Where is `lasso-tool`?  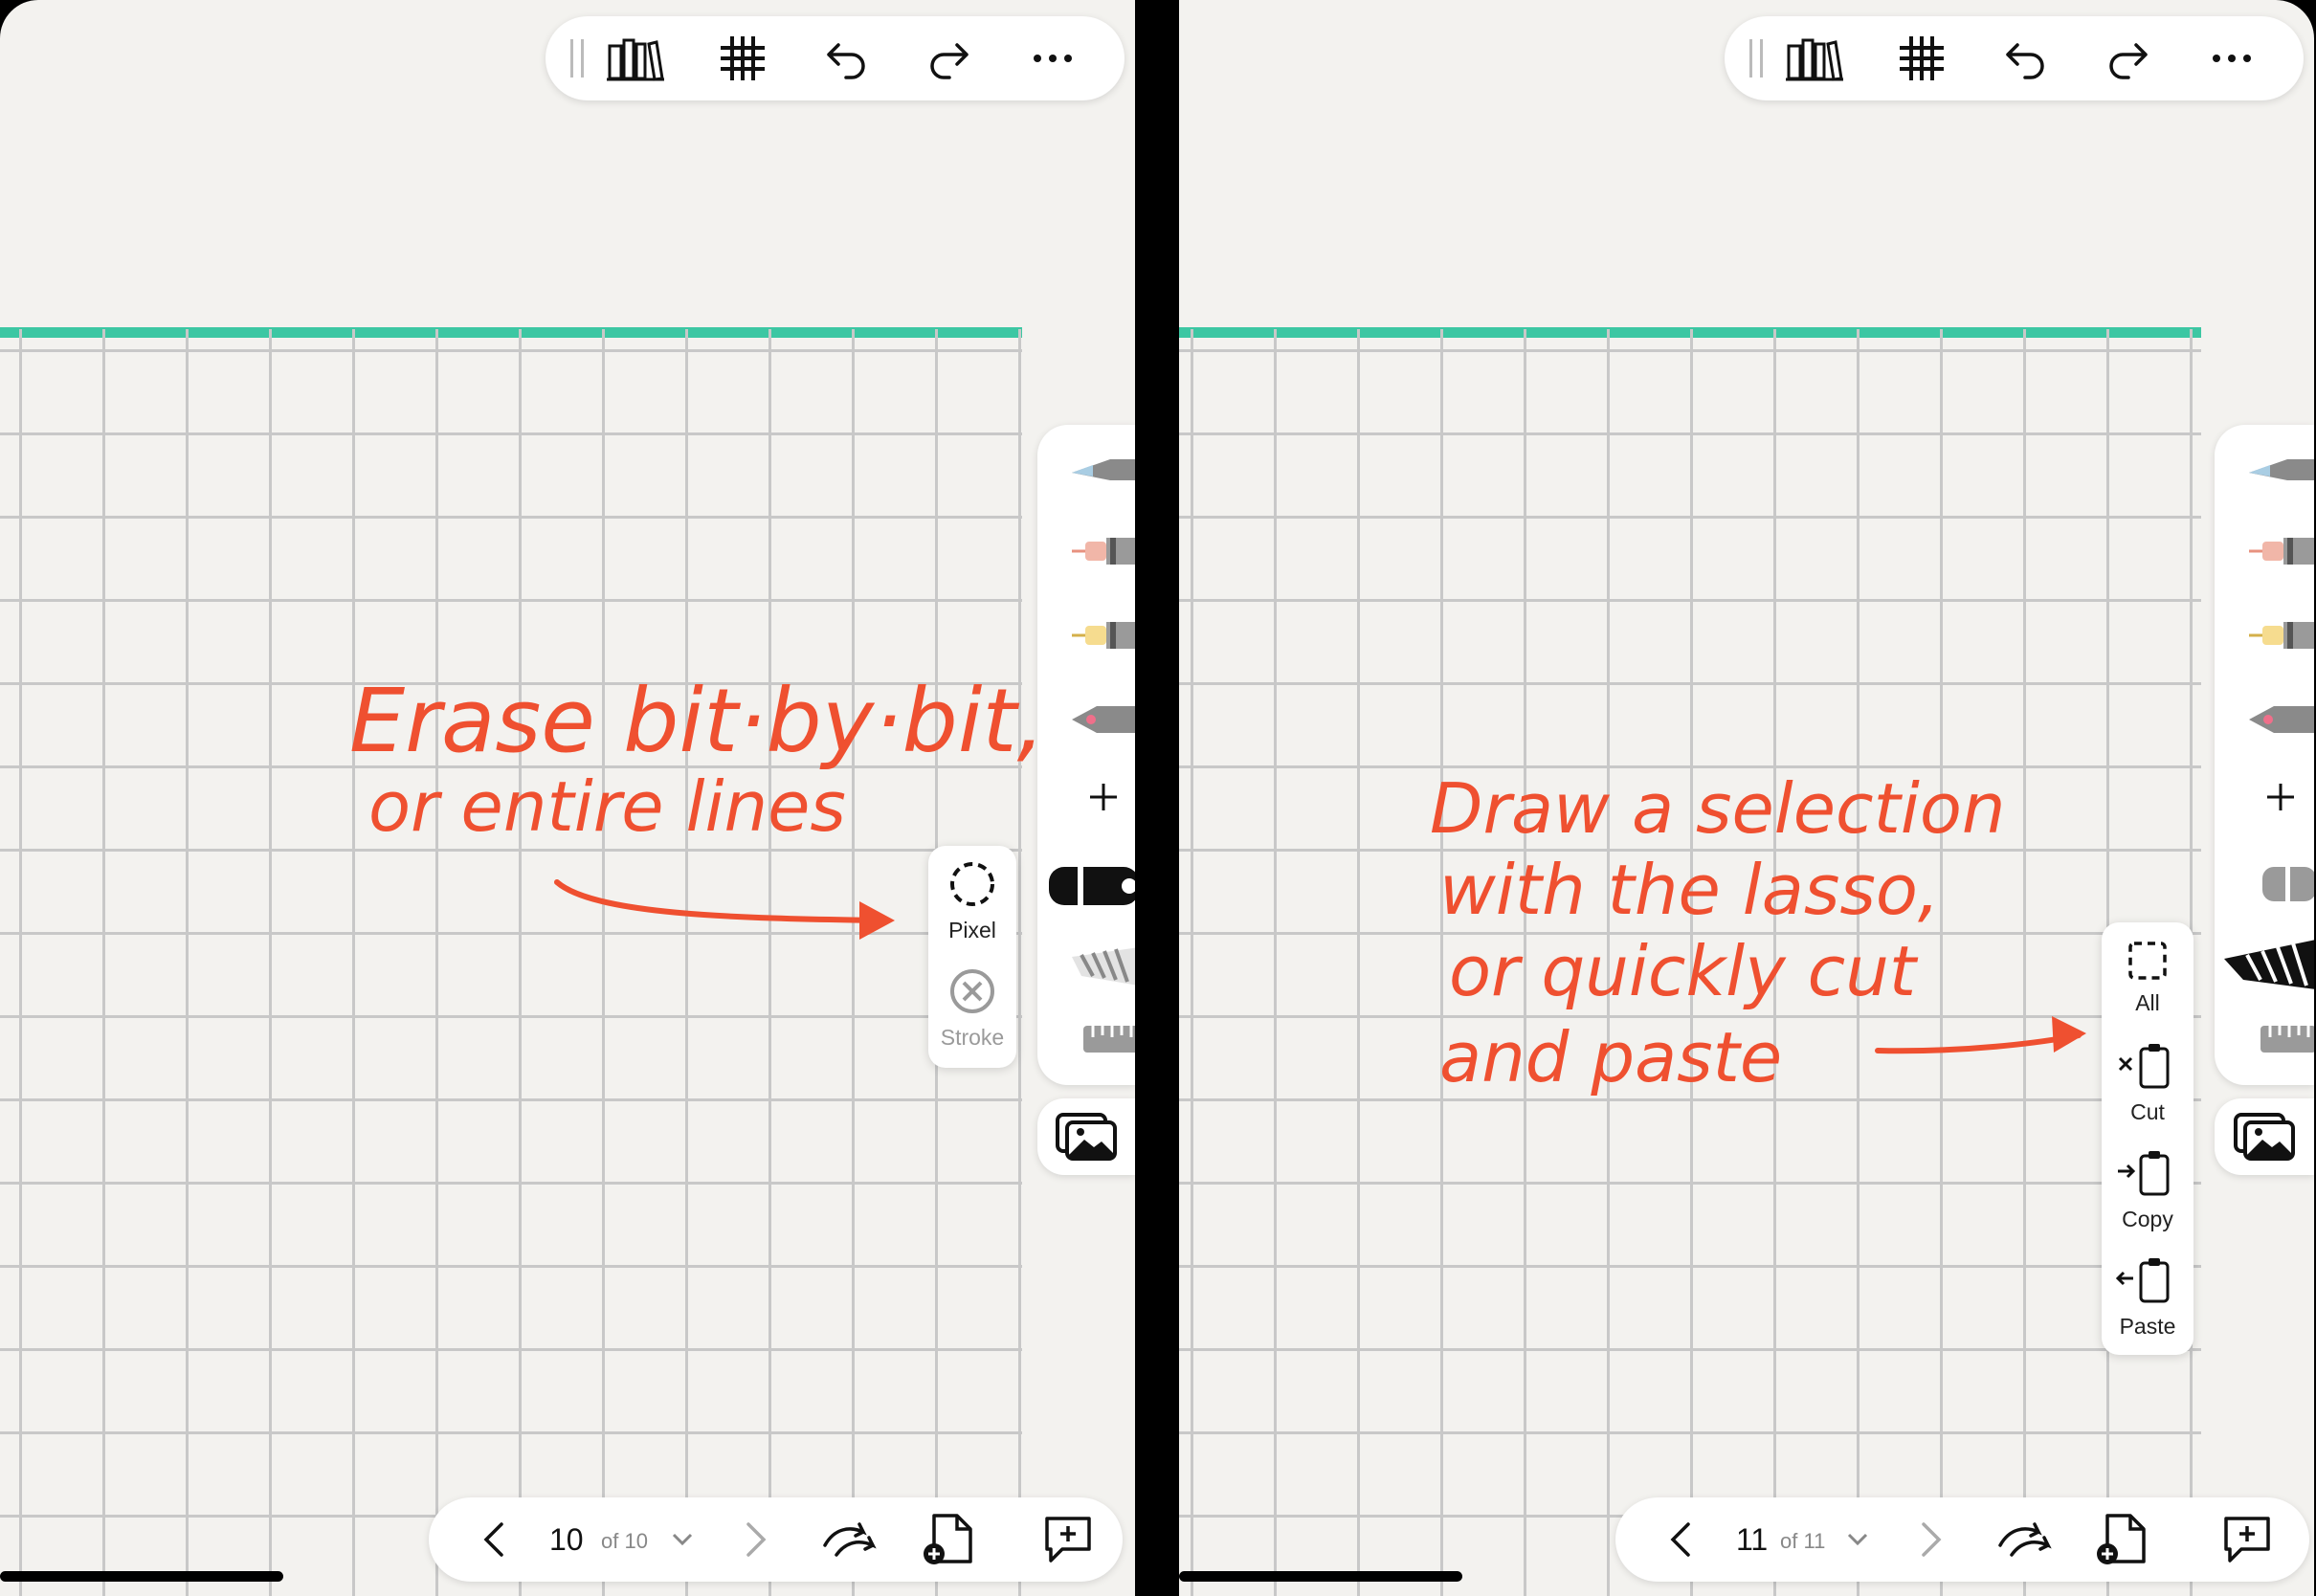
lasso-tool is located at coordinates (1103, 969).